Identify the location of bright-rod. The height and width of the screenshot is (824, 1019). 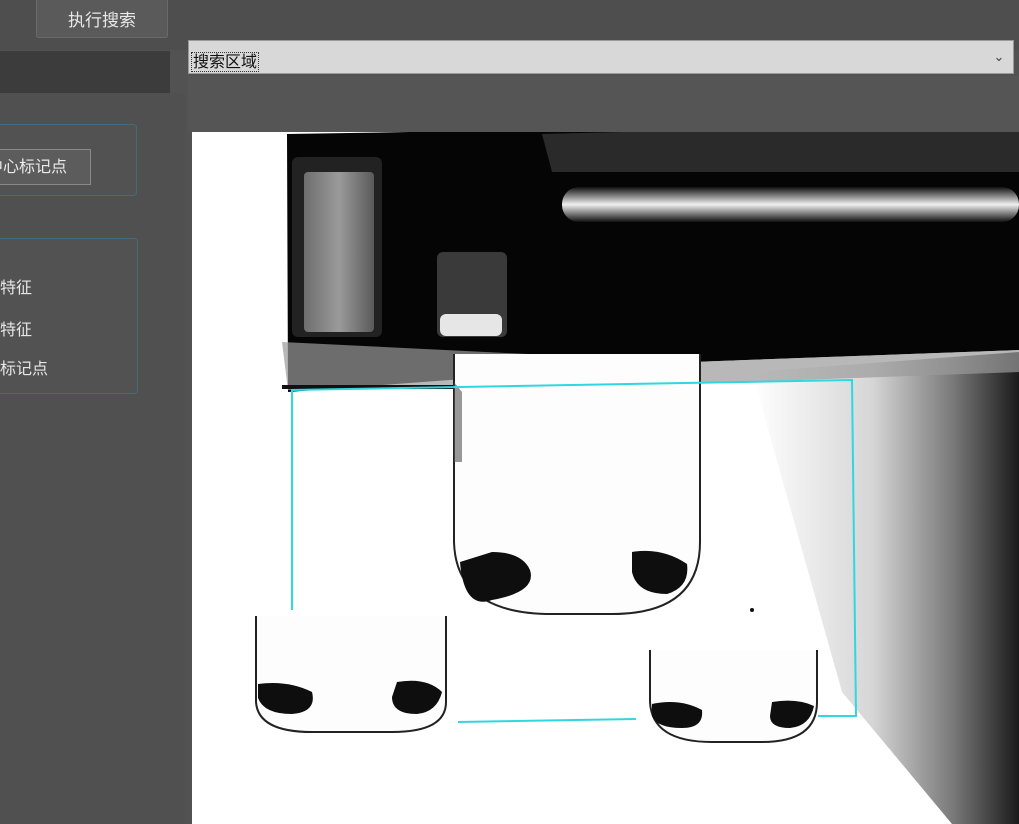
(790, 204).